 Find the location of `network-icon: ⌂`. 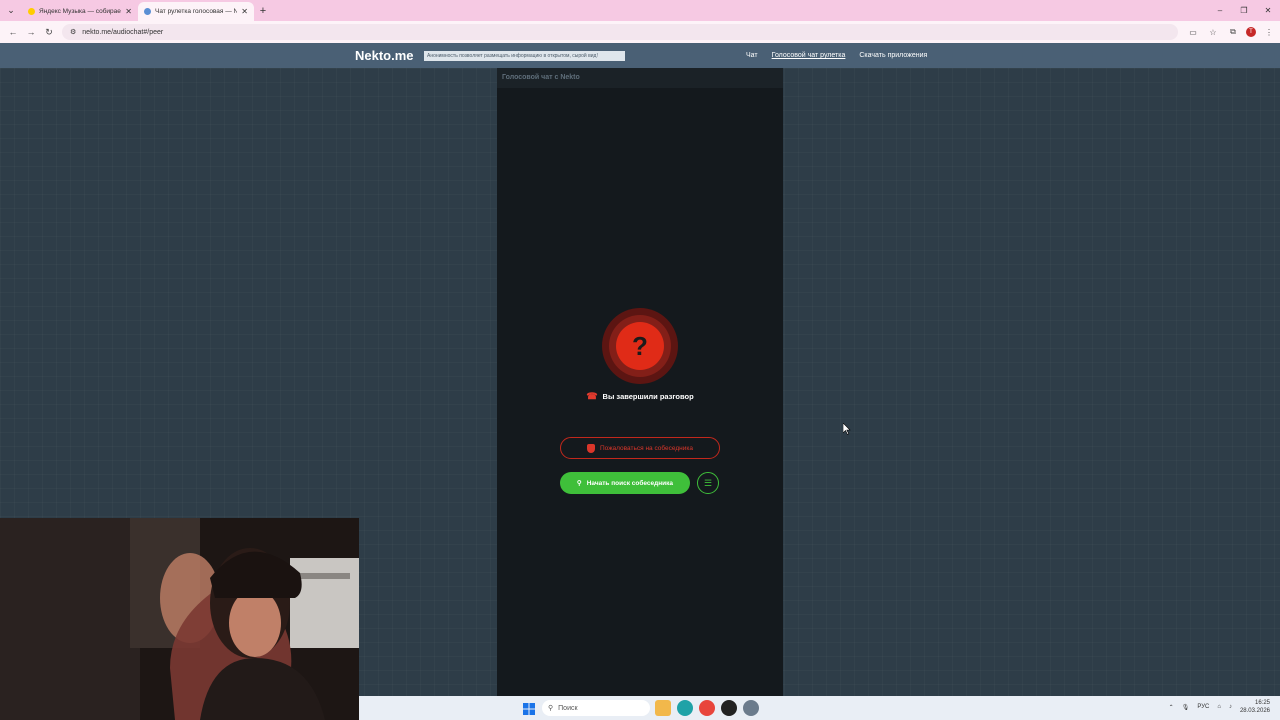

network-icon: ⌂ is located at coordinates (1219, 707).